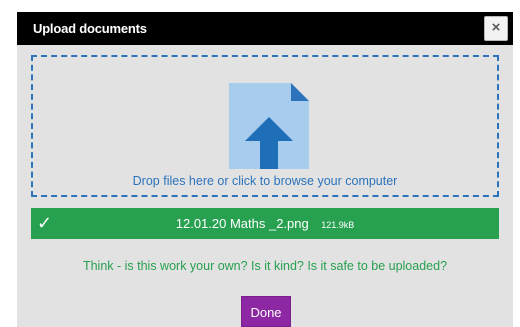 The image size is (520, 327). I want to click on file-name: 12.01.20 Maths _2.png, so click(242, 223).